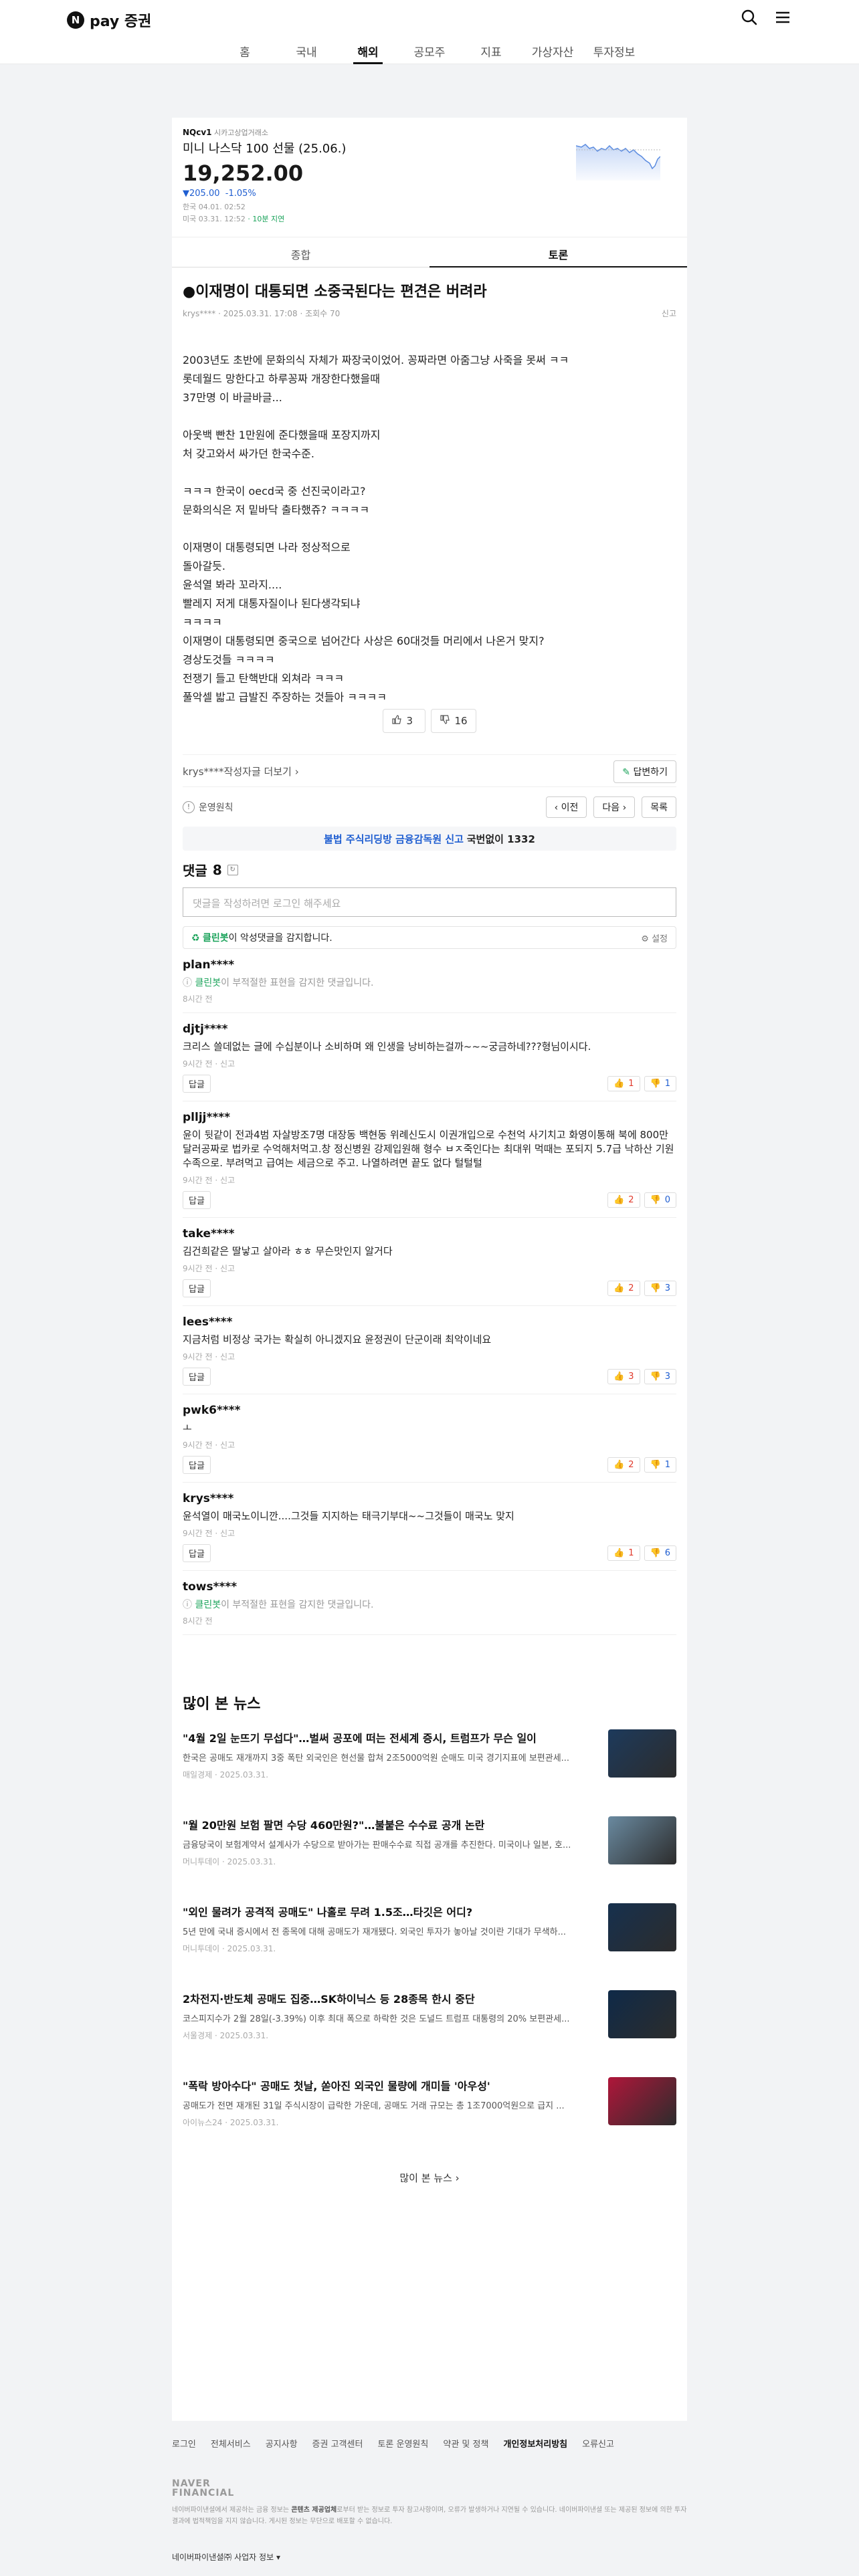  Describe the element at coordinates (297, 983) in the screenshot. I see `filtered-text: 이 부적절한 표현을 감지한 댓글입니다.` at that location.